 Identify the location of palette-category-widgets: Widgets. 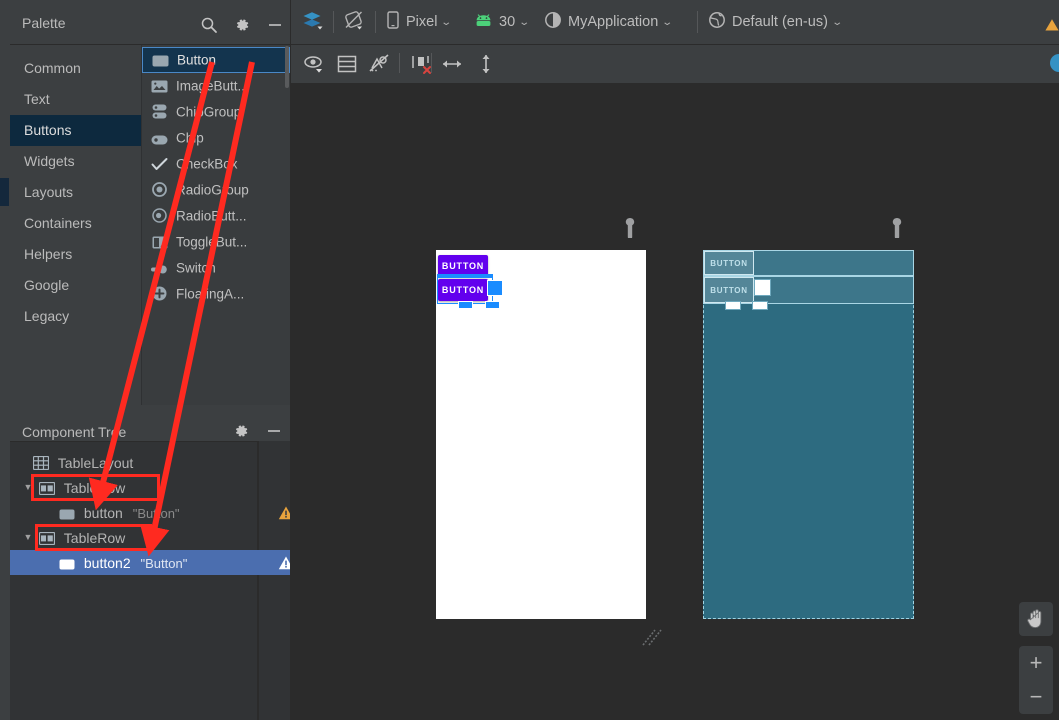
(75, 161).